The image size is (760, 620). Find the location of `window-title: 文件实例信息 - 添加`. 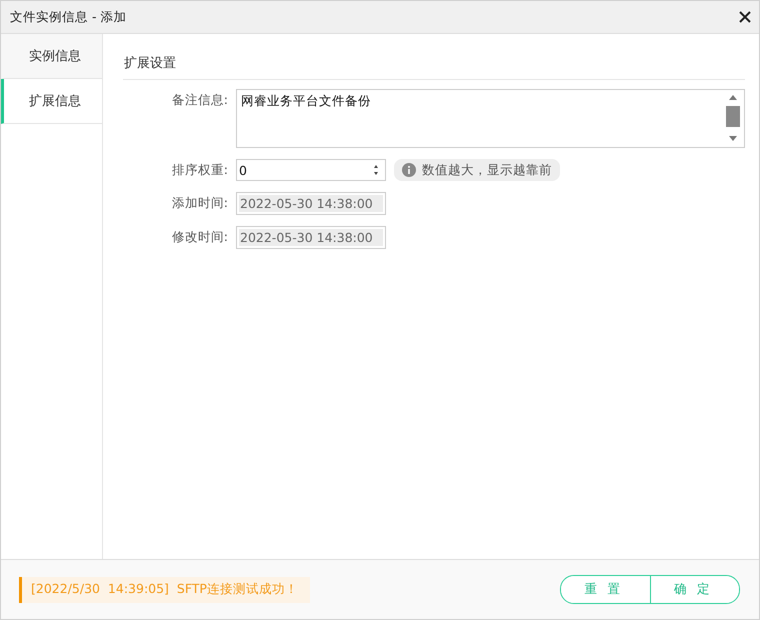

window-title: 文件实例信息 - 添加 is located at coordinates (68, 17).